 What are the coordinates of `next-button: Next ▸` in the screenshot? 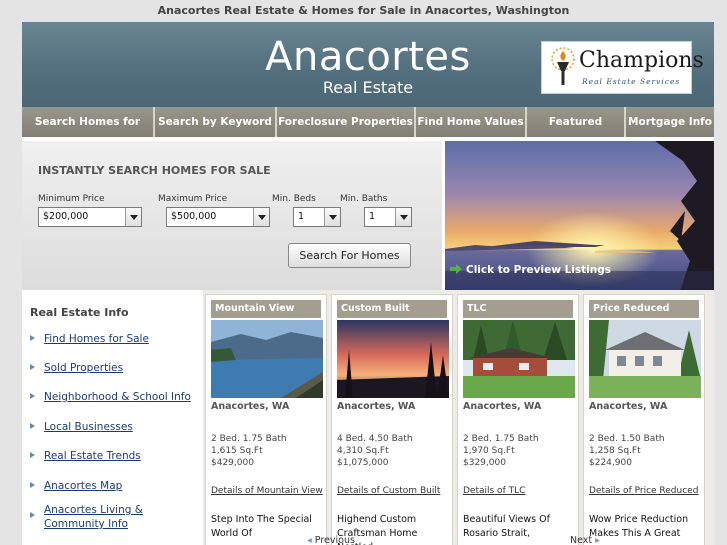 It's located at (585, 540).